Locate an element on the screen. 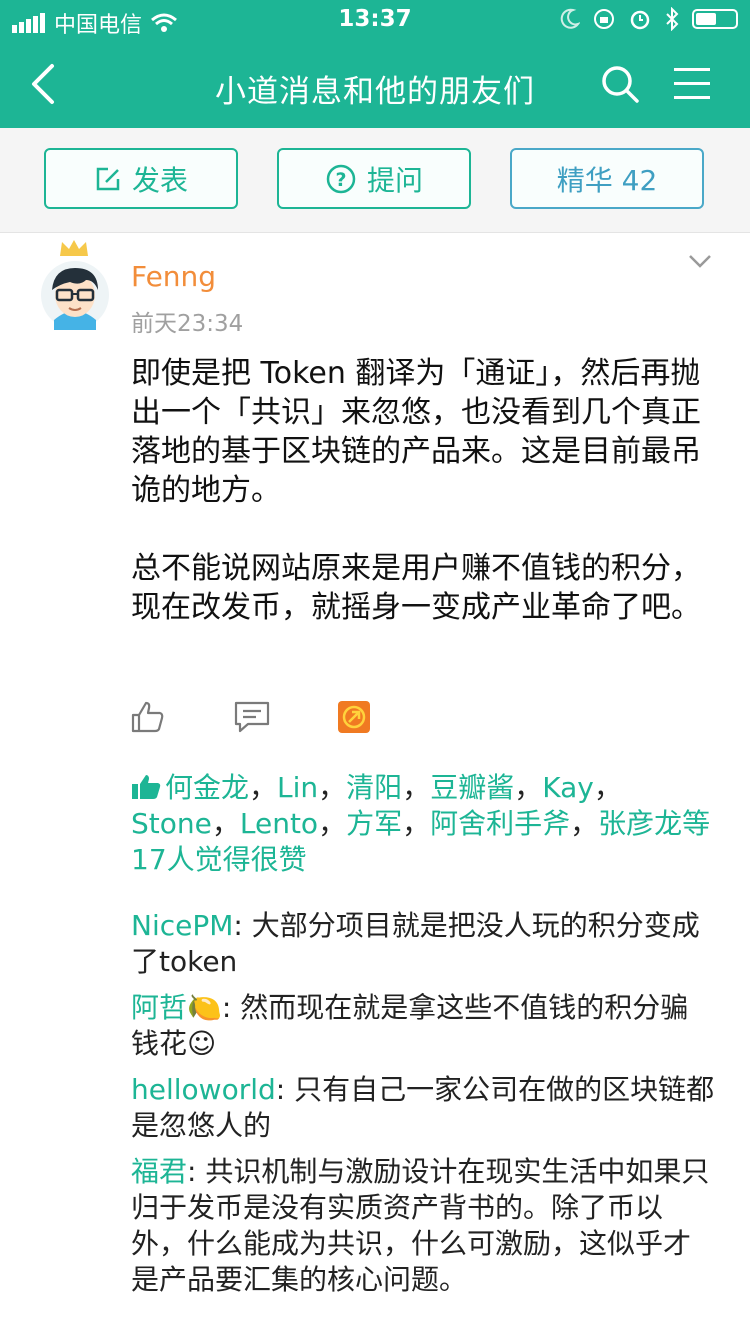  moon-icon is located at coordinates (570, 18).